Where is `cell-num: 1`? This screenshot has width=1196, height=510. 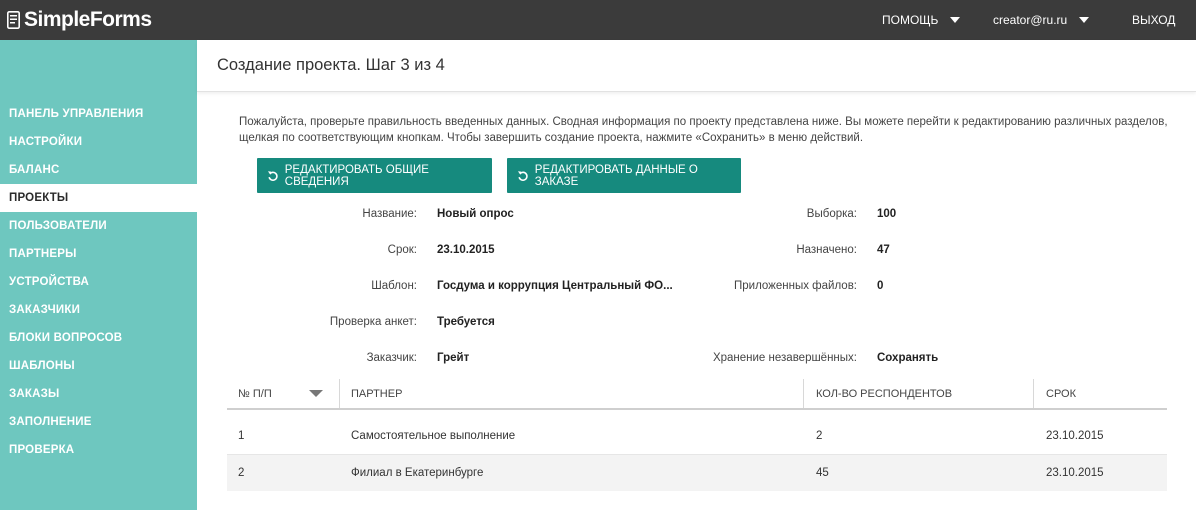 cell-num: 1 is located at coordinates (241, 436).